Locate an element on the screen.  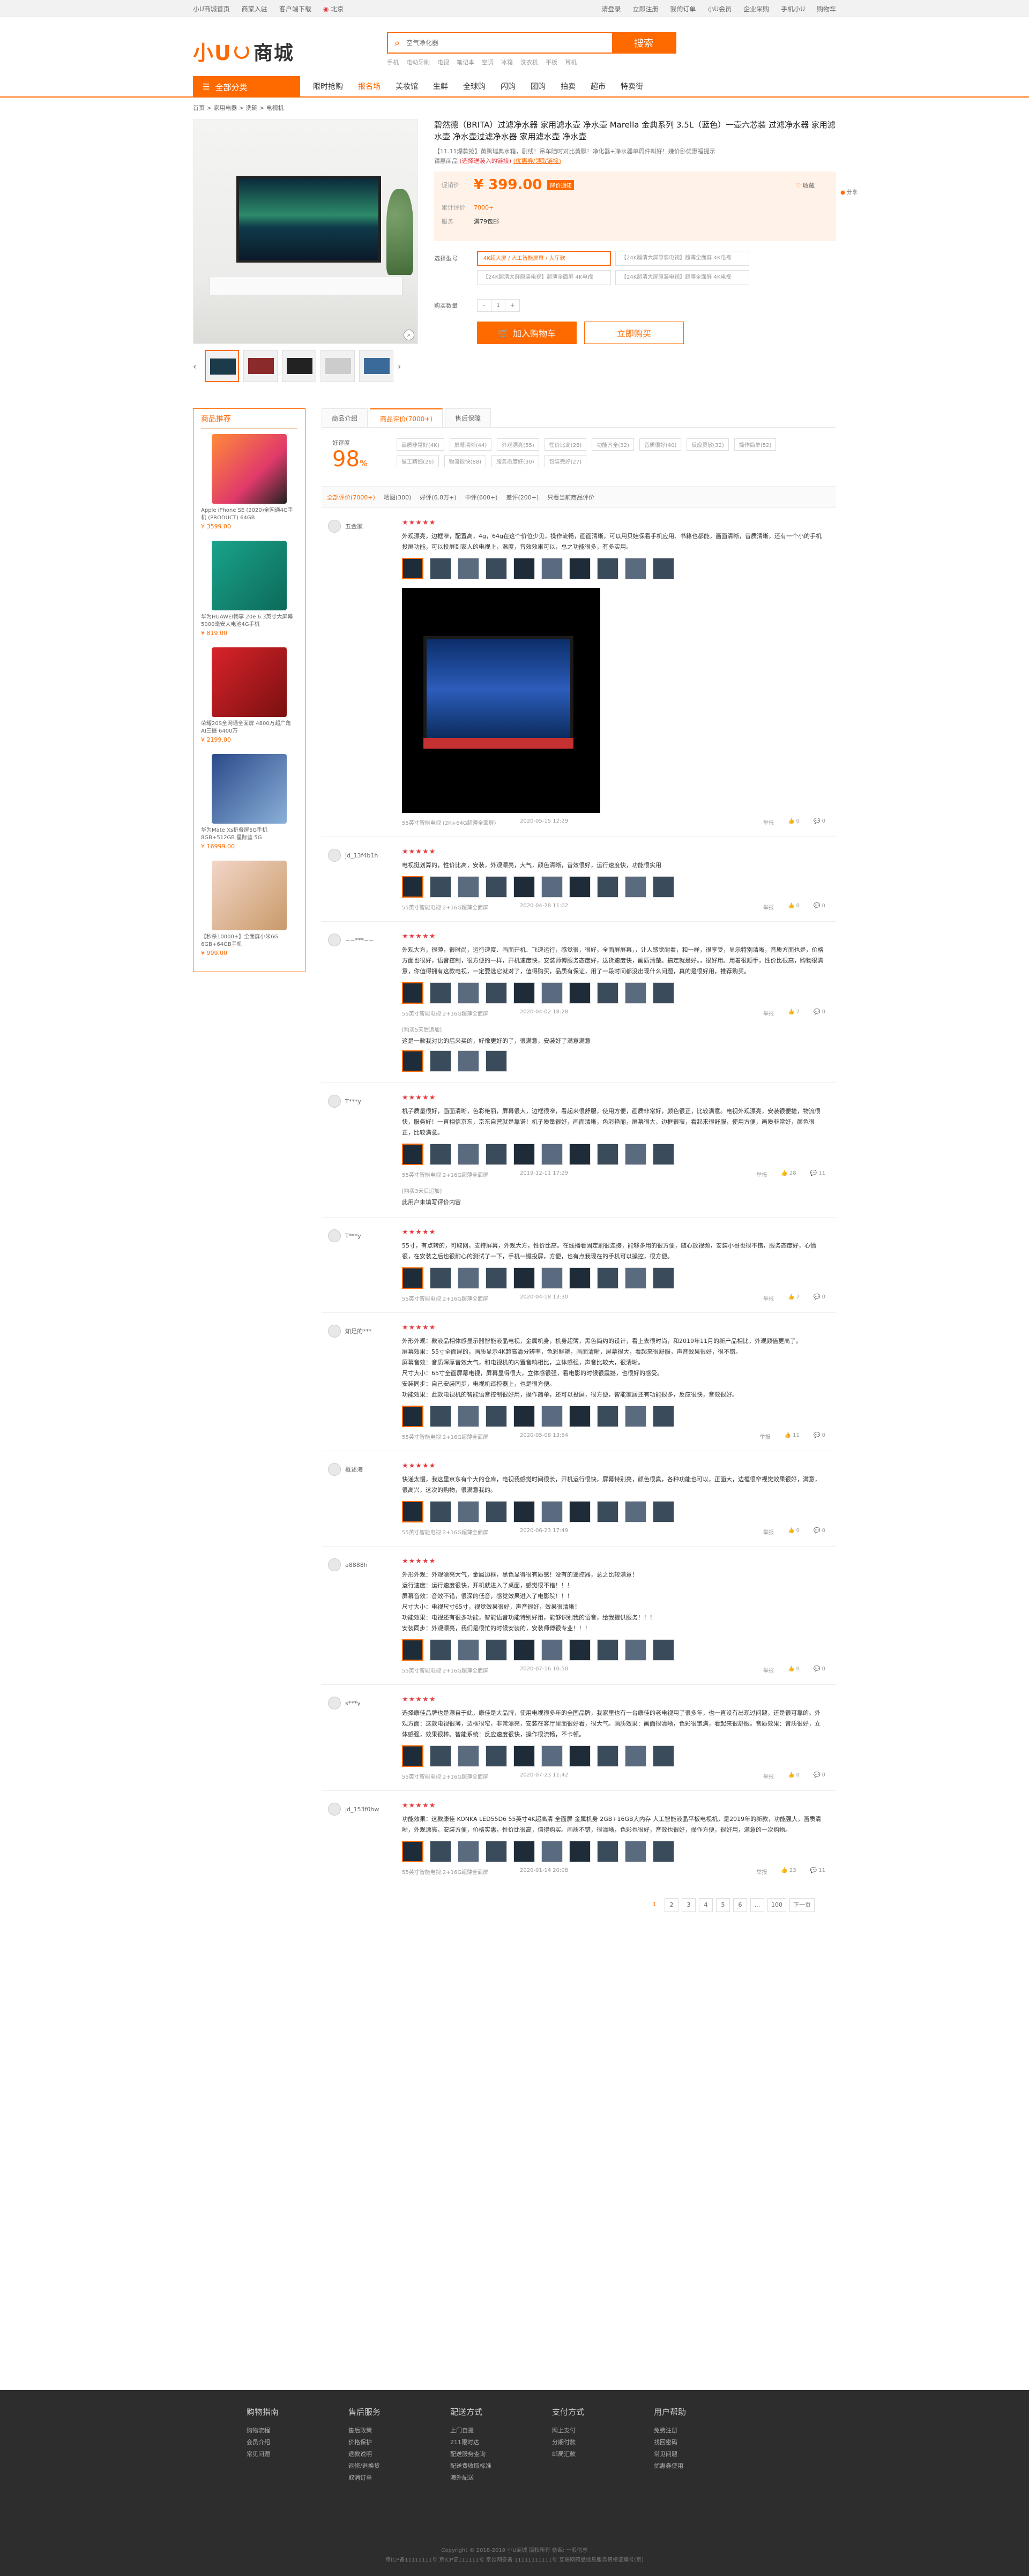
page-button: 100 is located at coordinates (776, 1905).